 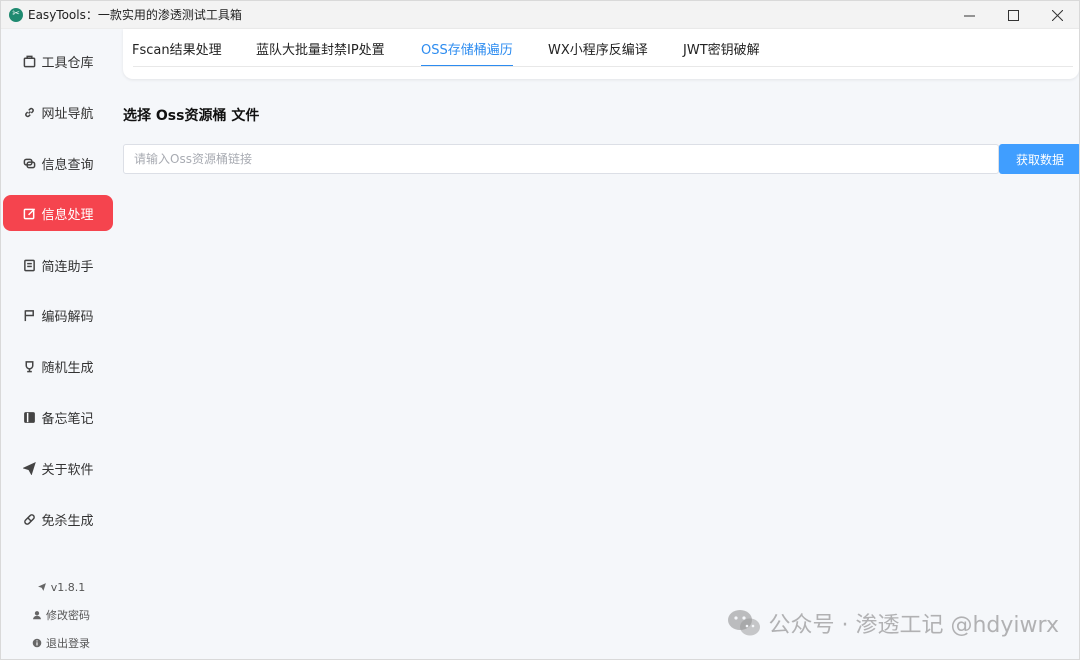 What do you see at coordinates (135, 15) in the screenshot?
I see `window-title: EasyTools：一款实用的渗透测试工具箱` at bounding box center [135, 15].